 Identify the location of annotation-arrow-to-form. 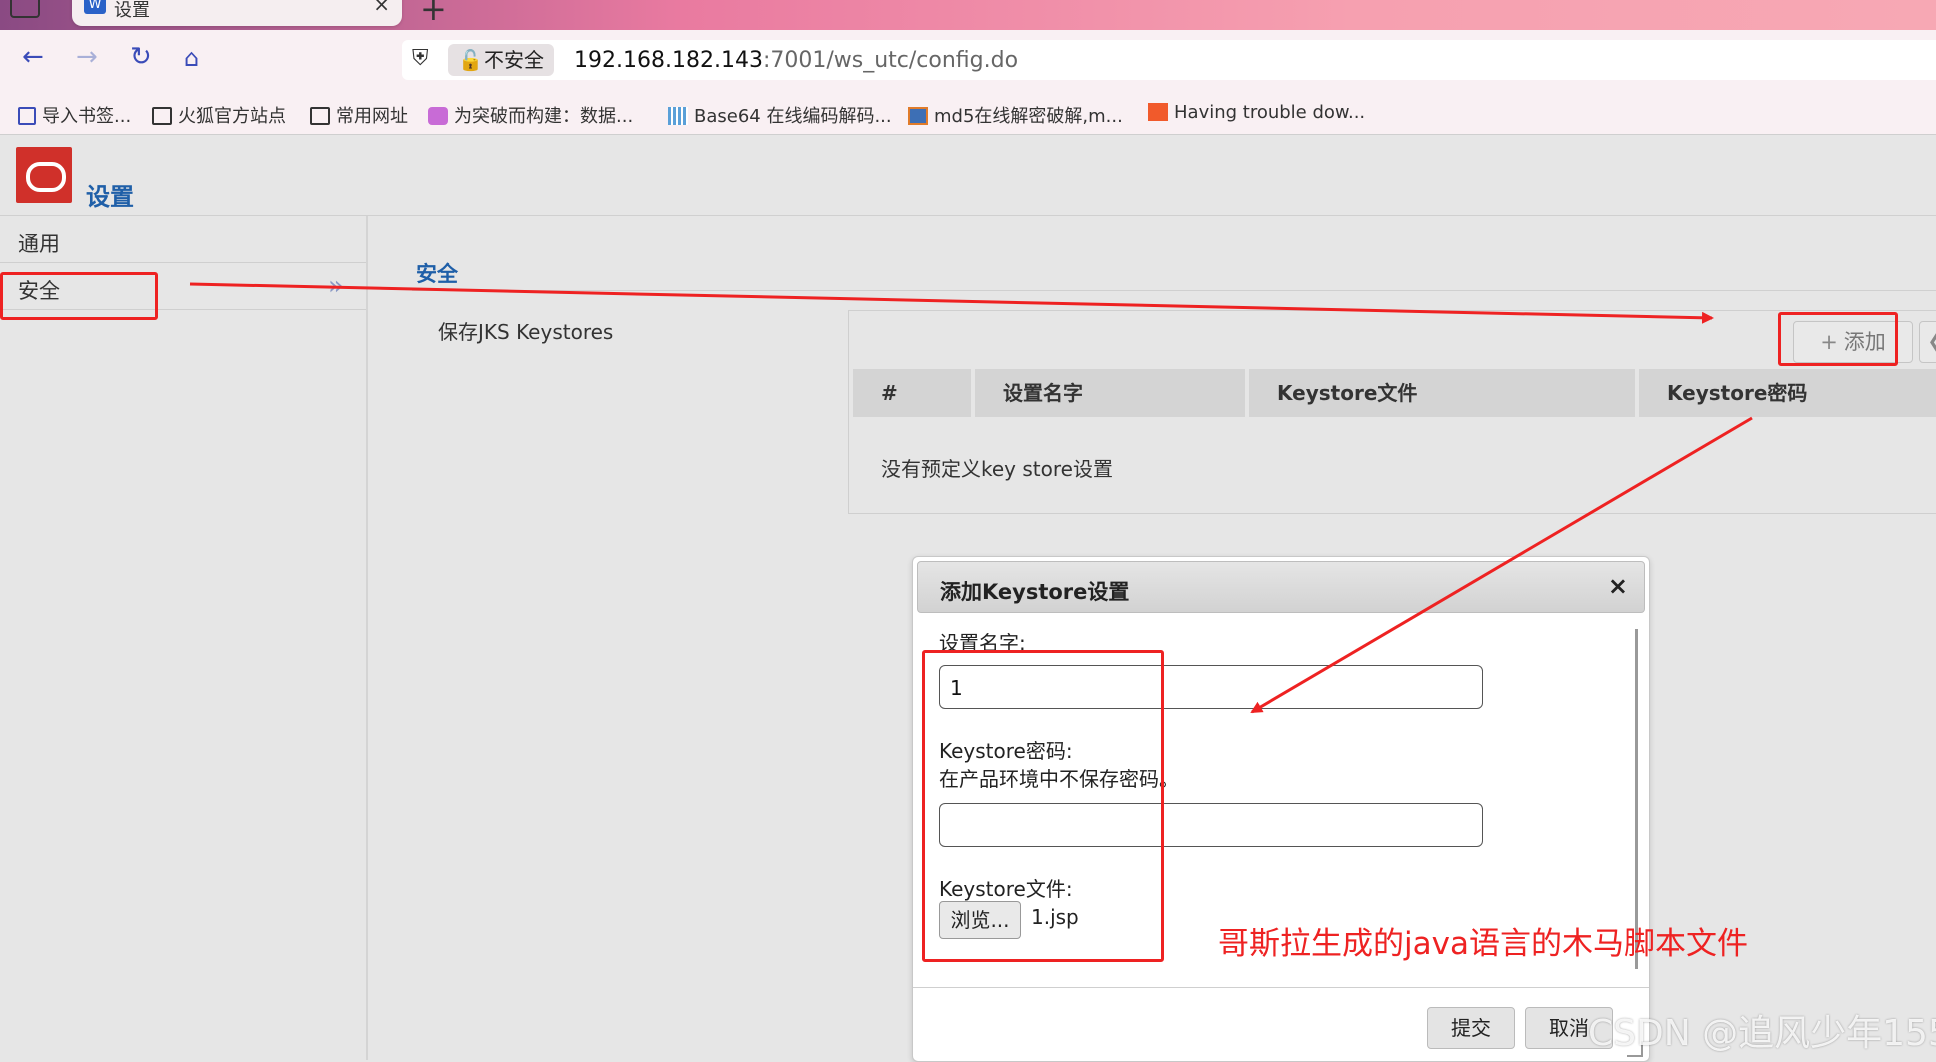
(1501, 565).